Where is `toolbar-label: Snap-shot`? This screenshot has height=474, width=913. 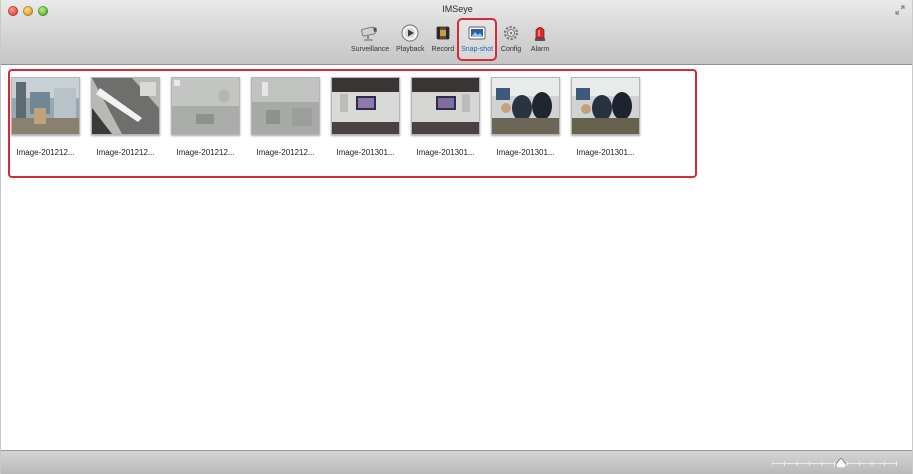 toolbar-label: Snap-shot is located at coordinates (477, 49).